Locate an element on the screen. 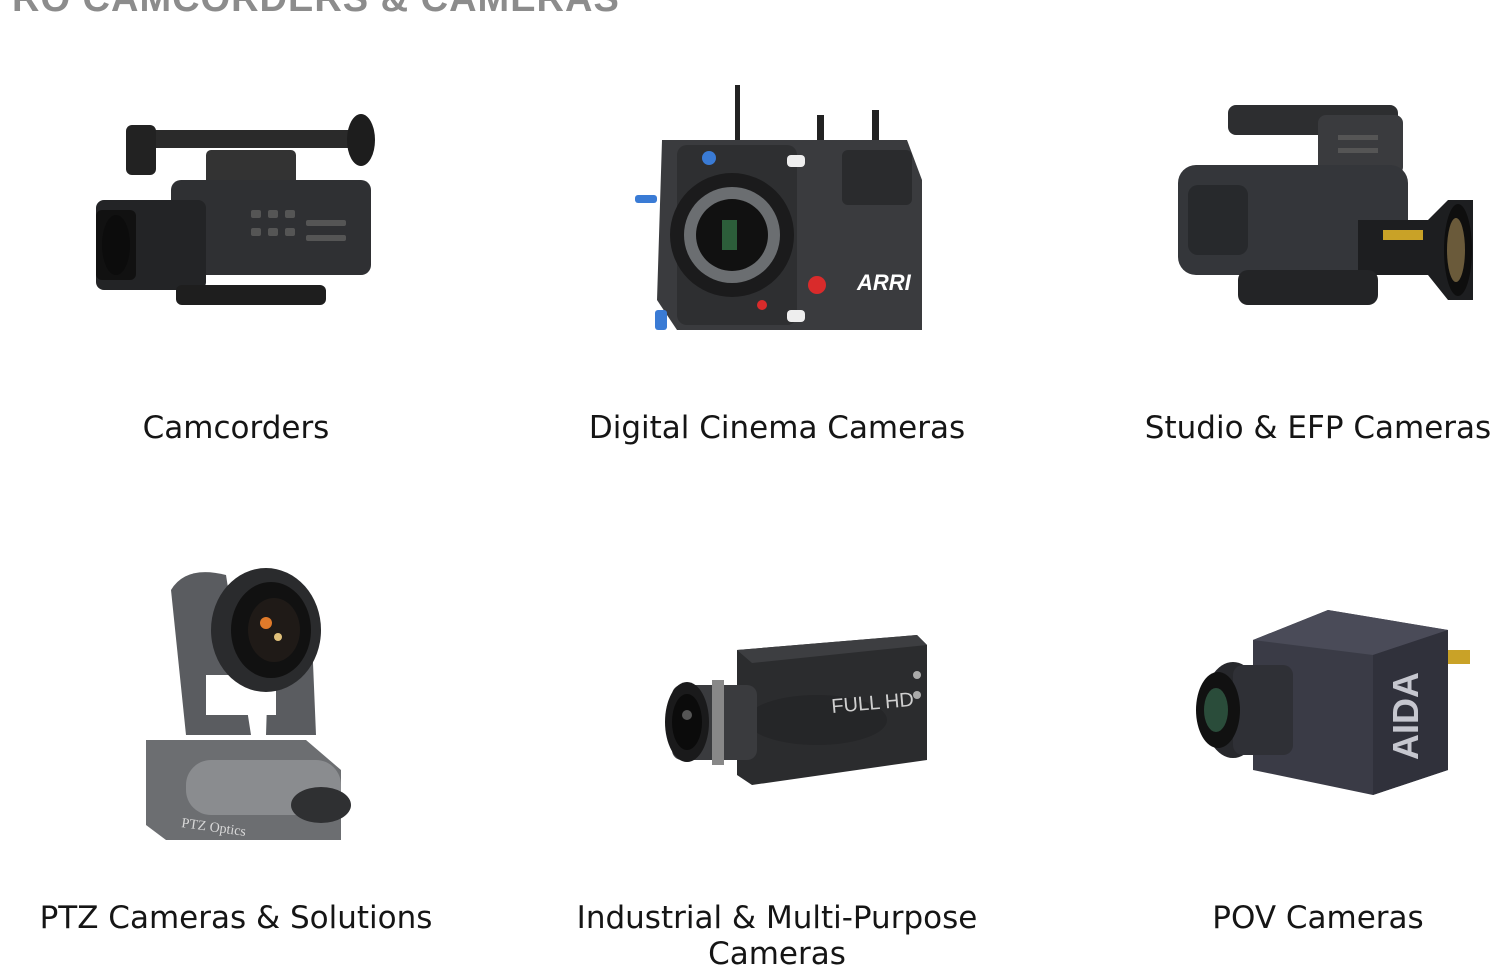 Image resolution: width=1511 pixels, height=976 pixels. pov-brand-text: AIDA is located at coordinates (1405, 716).